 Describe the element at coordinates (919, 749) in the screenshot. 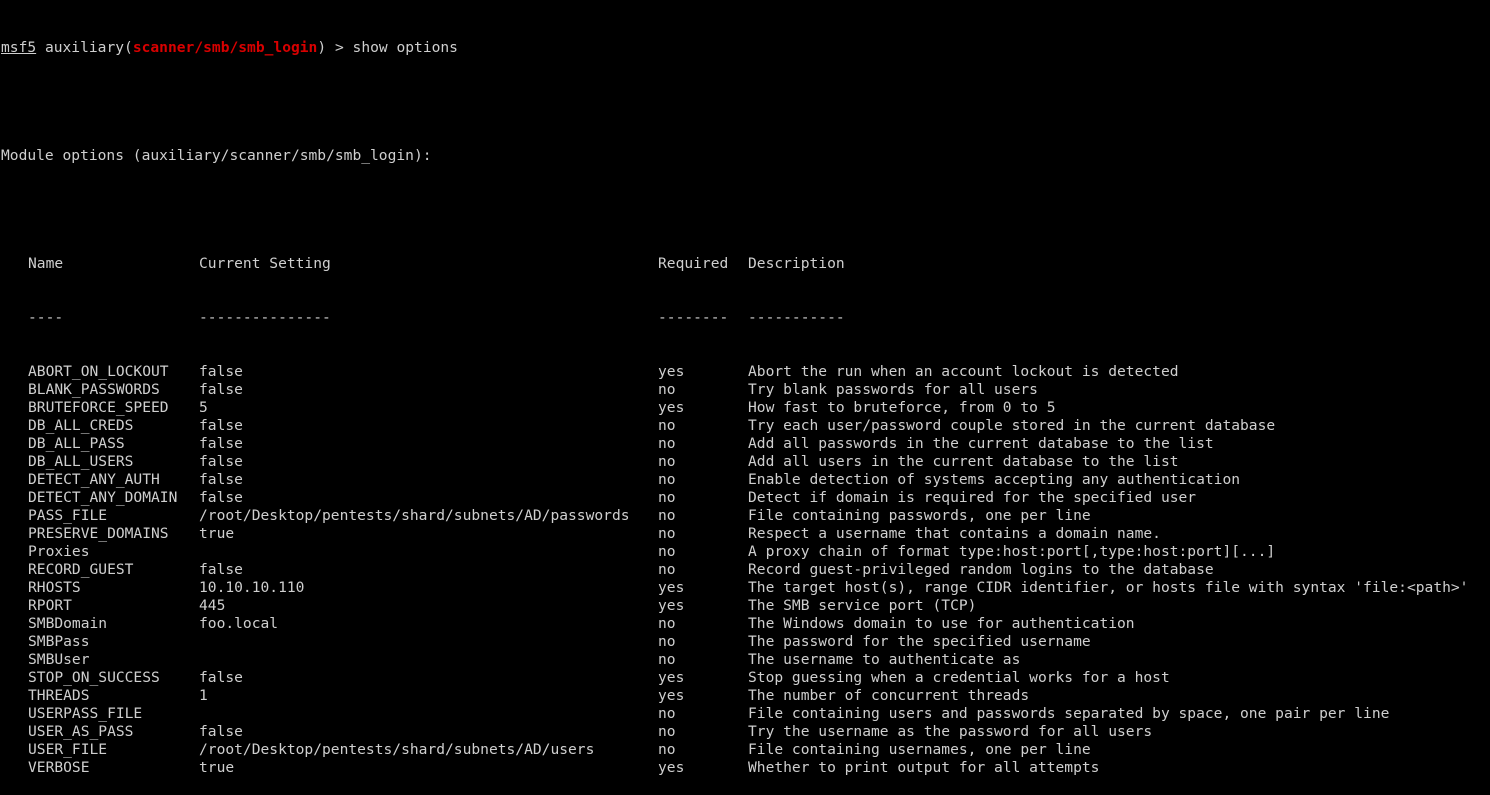

I see `option-description: File containing usernames, one per line` at that location.